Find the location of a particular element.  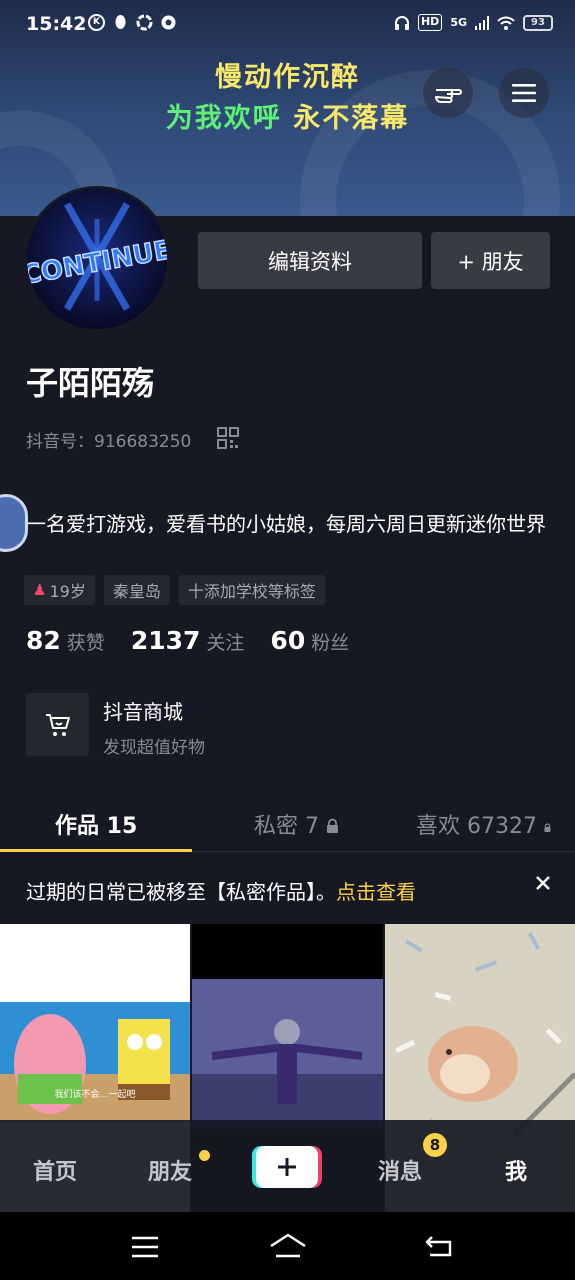

floating-bubble is located at coordinates (14, 523).